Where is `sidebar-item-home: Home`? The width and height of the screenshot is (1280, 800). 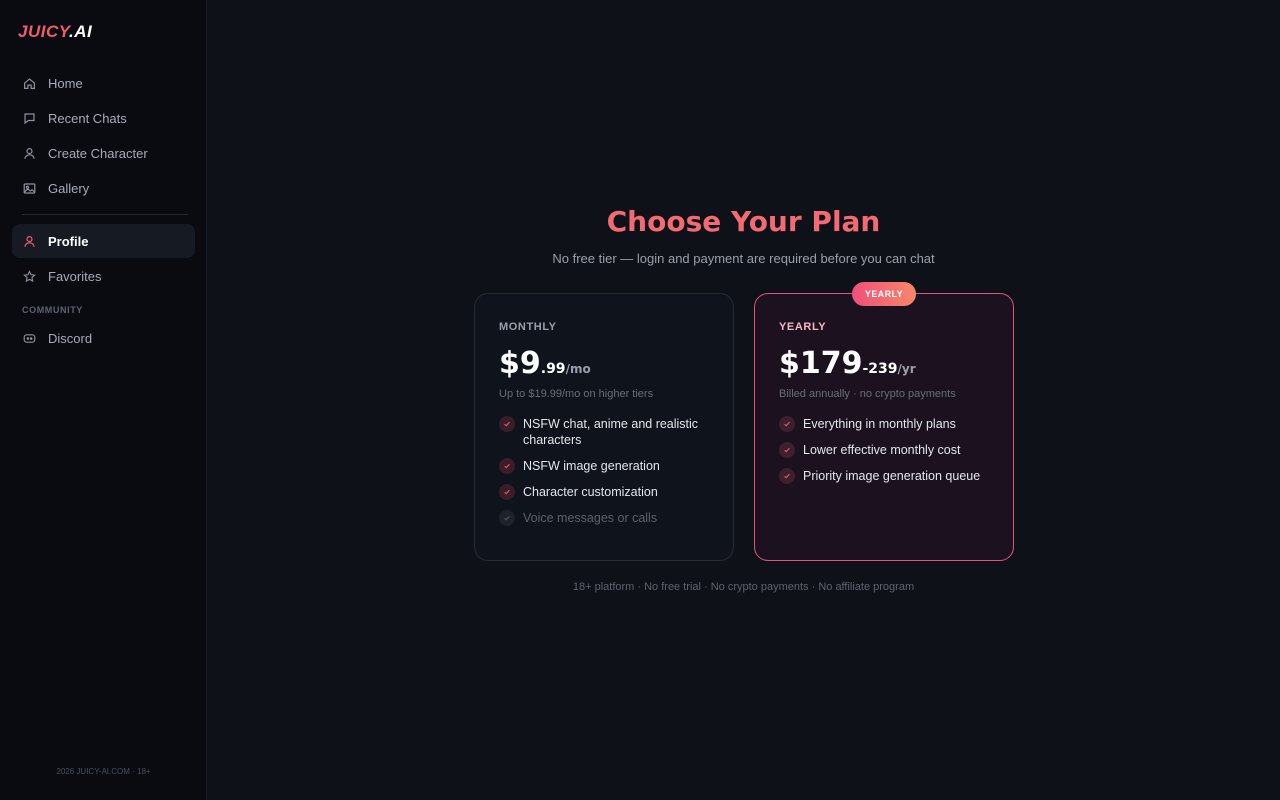 sidebar-item-home: Home is located at coordinates (103, 83).